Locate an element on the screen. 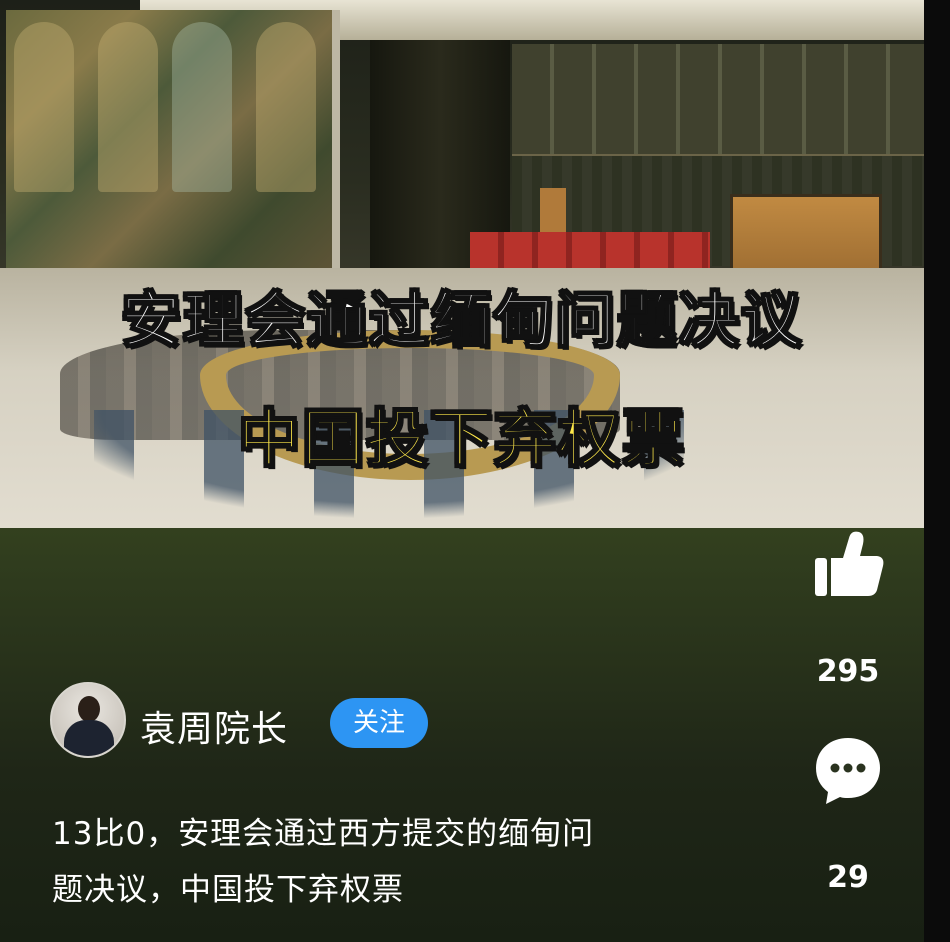  like-button is located at coordinates (848, 566).